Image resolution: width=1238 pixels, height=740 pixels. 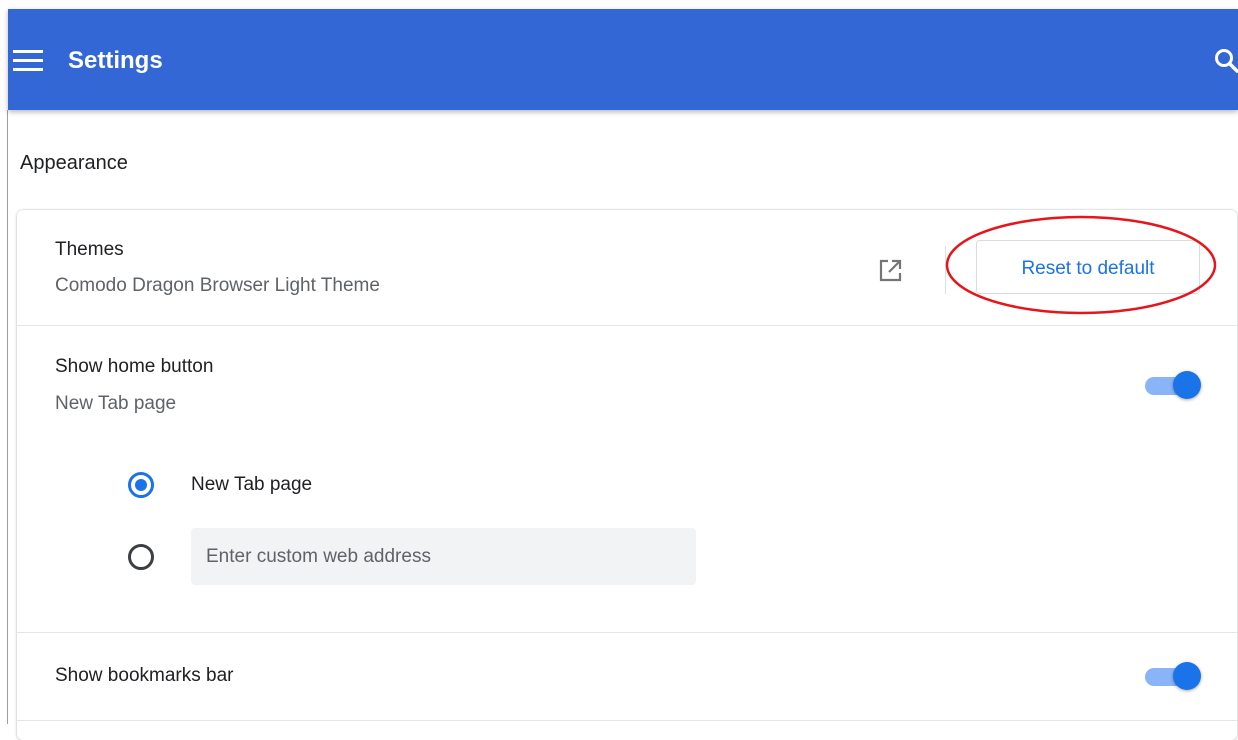 I want to click on bookmarks-bar-label: Show bookmarks bar, so click(x=144, y=675).